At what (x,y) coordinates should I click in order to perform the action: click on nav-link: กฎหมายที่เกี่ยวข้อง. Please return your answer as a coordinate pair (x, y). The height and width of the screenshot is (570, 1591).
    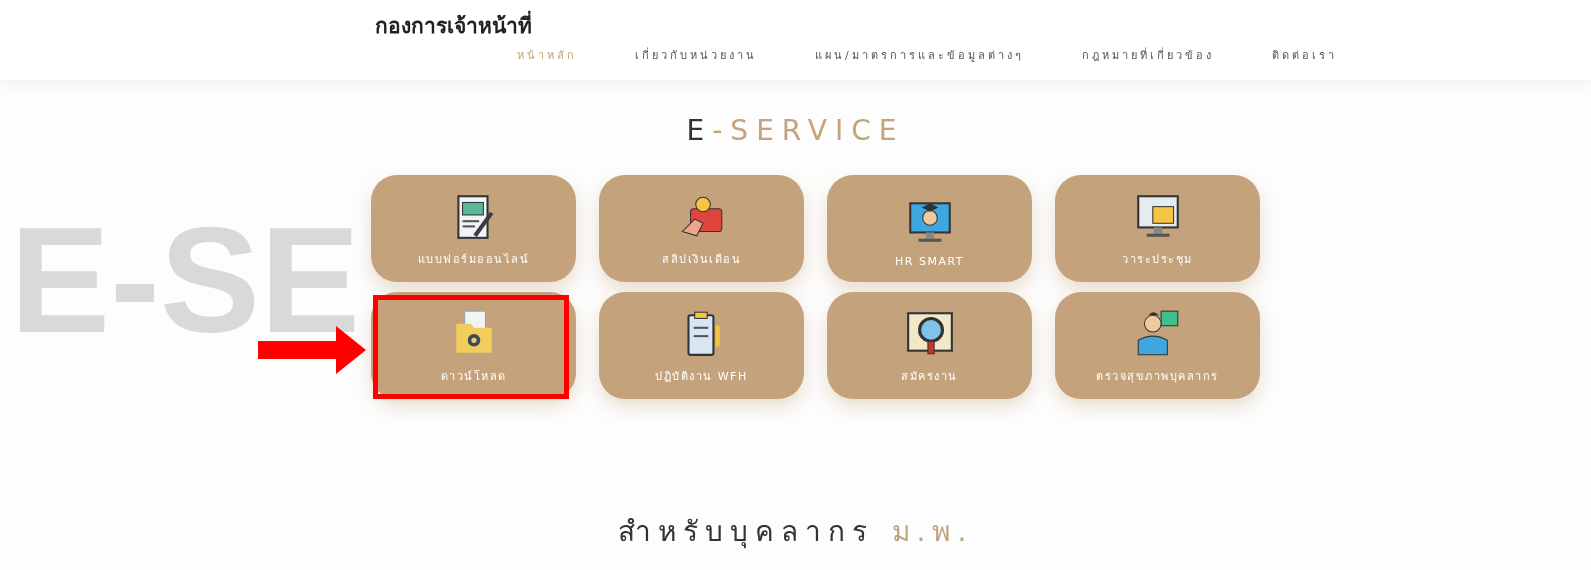
    Looking at the image, I should click on (1147, 55).